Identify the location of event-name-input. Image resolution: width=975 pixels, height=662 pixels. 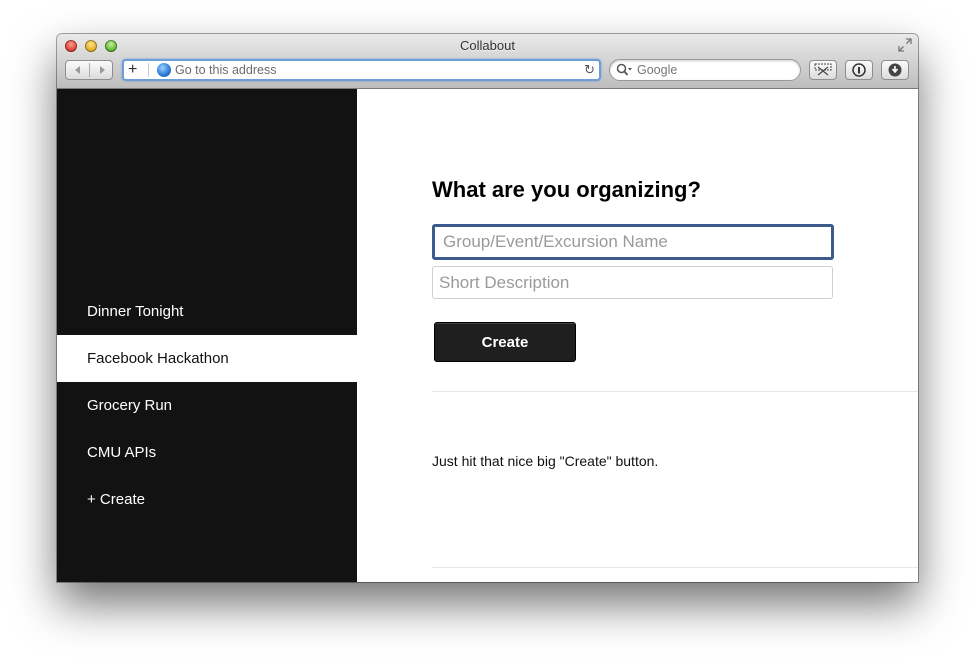
(633, 242).